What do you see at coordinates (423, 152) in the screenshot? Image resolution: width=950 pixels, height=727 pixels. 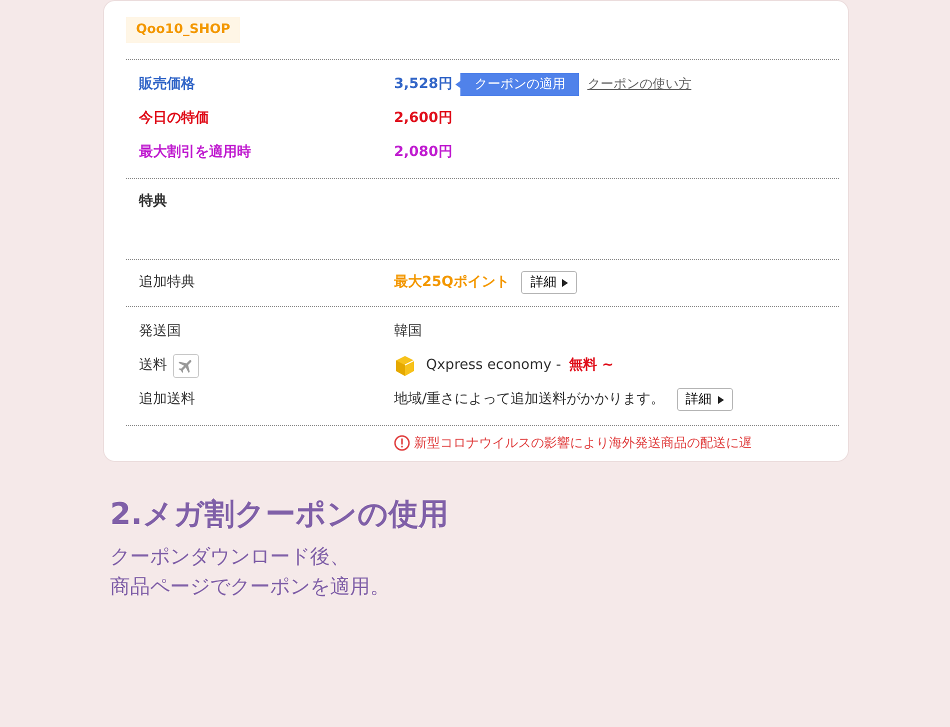 I see `price-value: 2,080円` at bounding box center [423, 152].